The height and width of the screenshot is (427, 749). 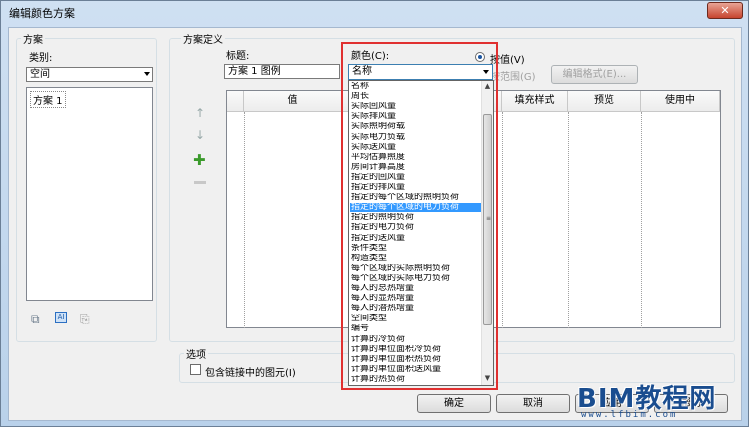 What do you see at coordinates (604, 101) in the screenshot?
I see `column-header-preview: 预览` at bounding box center [604, 101].